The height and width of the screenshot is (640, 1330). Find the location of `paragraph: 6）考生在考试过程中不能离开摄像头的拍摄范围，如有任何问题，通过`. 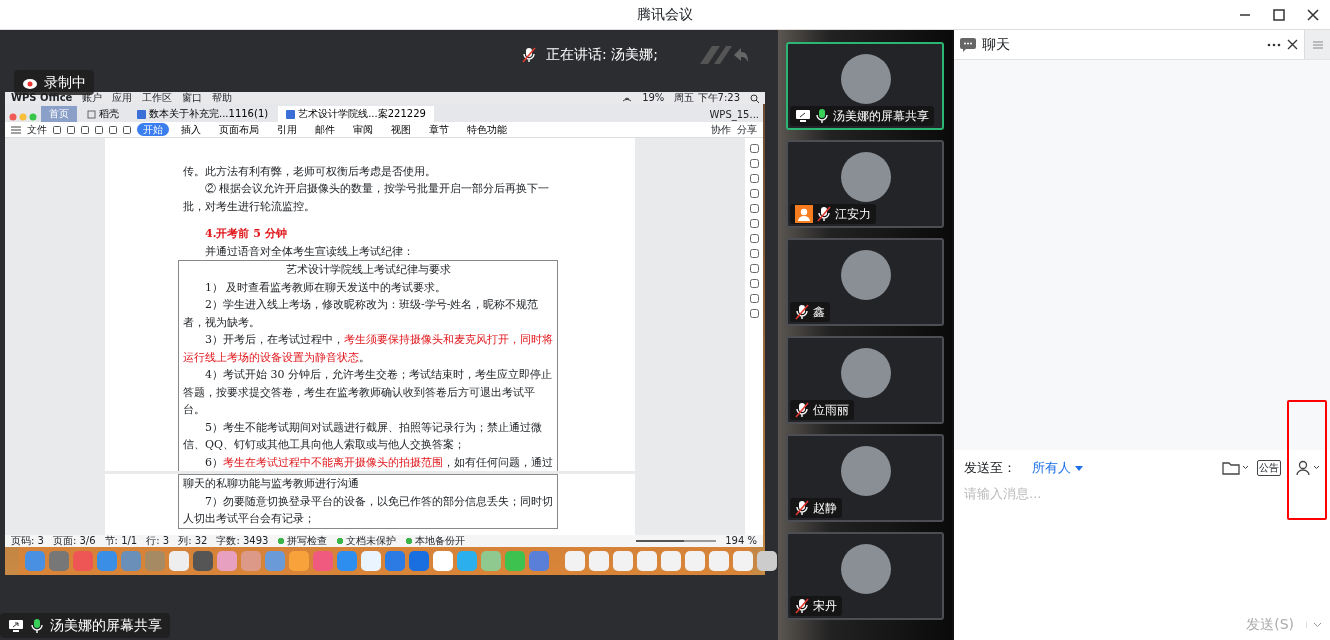

paragraph: 6）考生在考试过程中不能离开摄像头的拍摄范围，如有任何问题，通过 is located at coordinates (378, 462).